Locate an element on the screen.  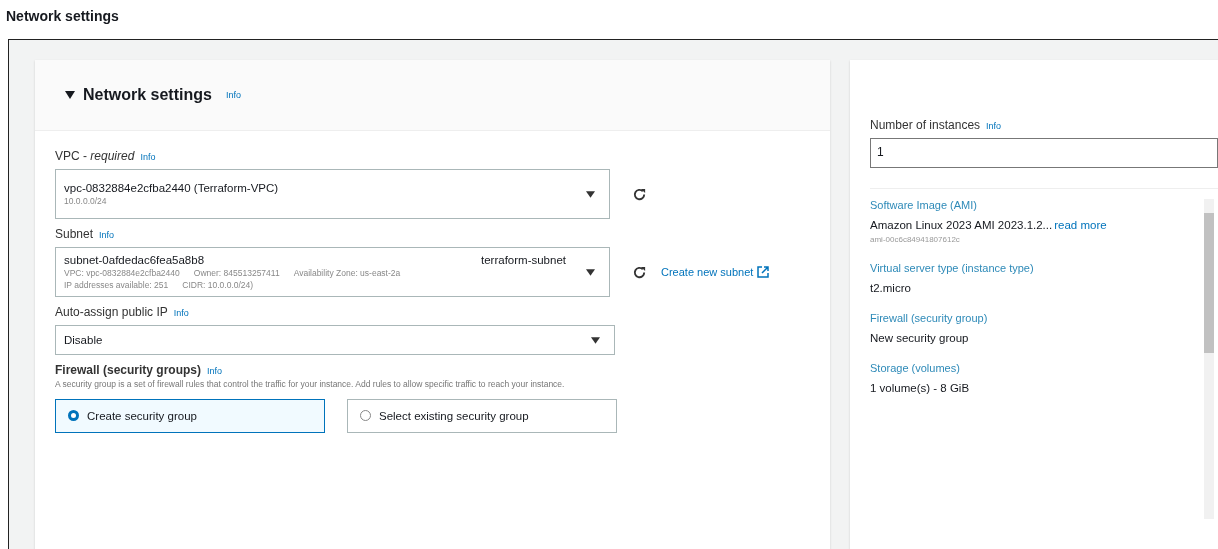
field-label: Number of instances is located at coordinates (925, 125).